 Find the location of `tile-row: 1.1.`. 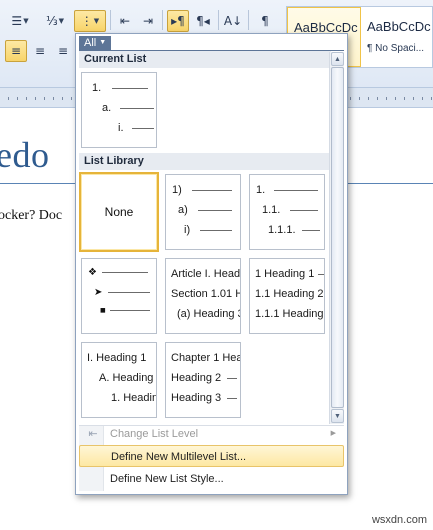

tile-row: 1.1. is located at coordinates (290, 210).